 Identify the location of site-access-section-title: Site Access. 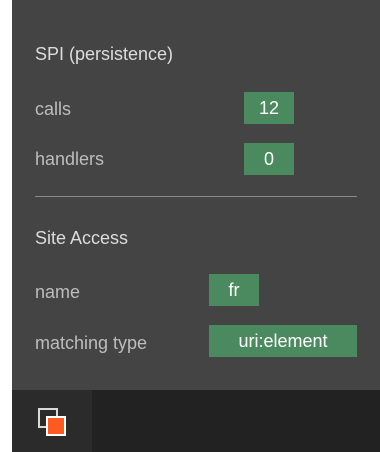
(82, 238).